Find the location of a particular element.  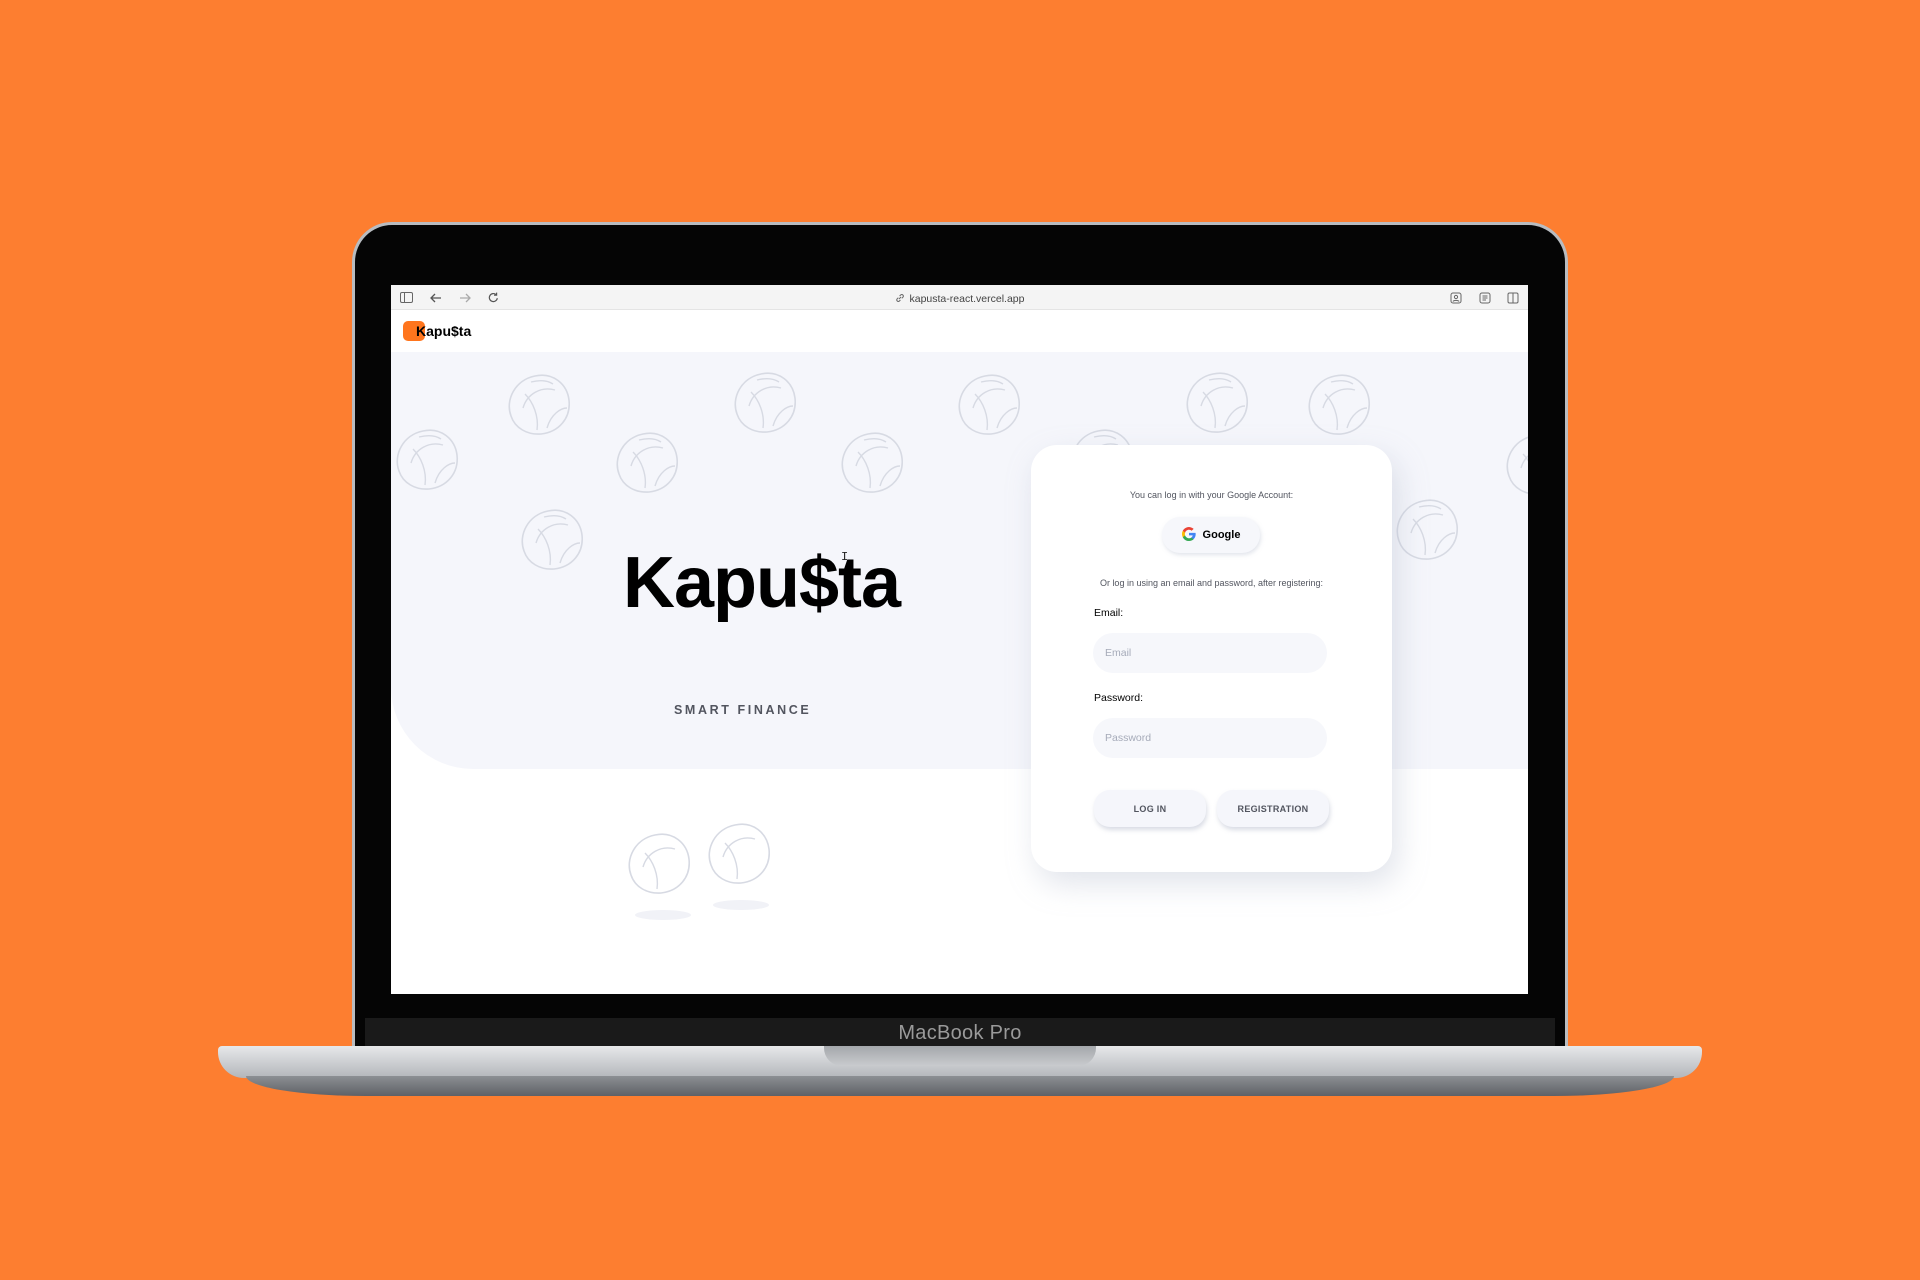

laptop-notch is located at coordinates (960, 1056).